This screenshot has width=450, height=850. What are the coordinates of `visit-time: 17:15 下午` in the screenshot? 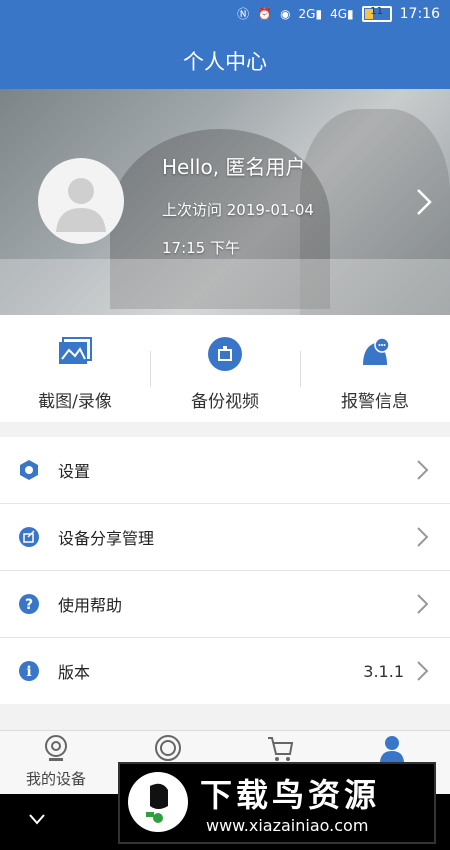 It's located at (201, 248).